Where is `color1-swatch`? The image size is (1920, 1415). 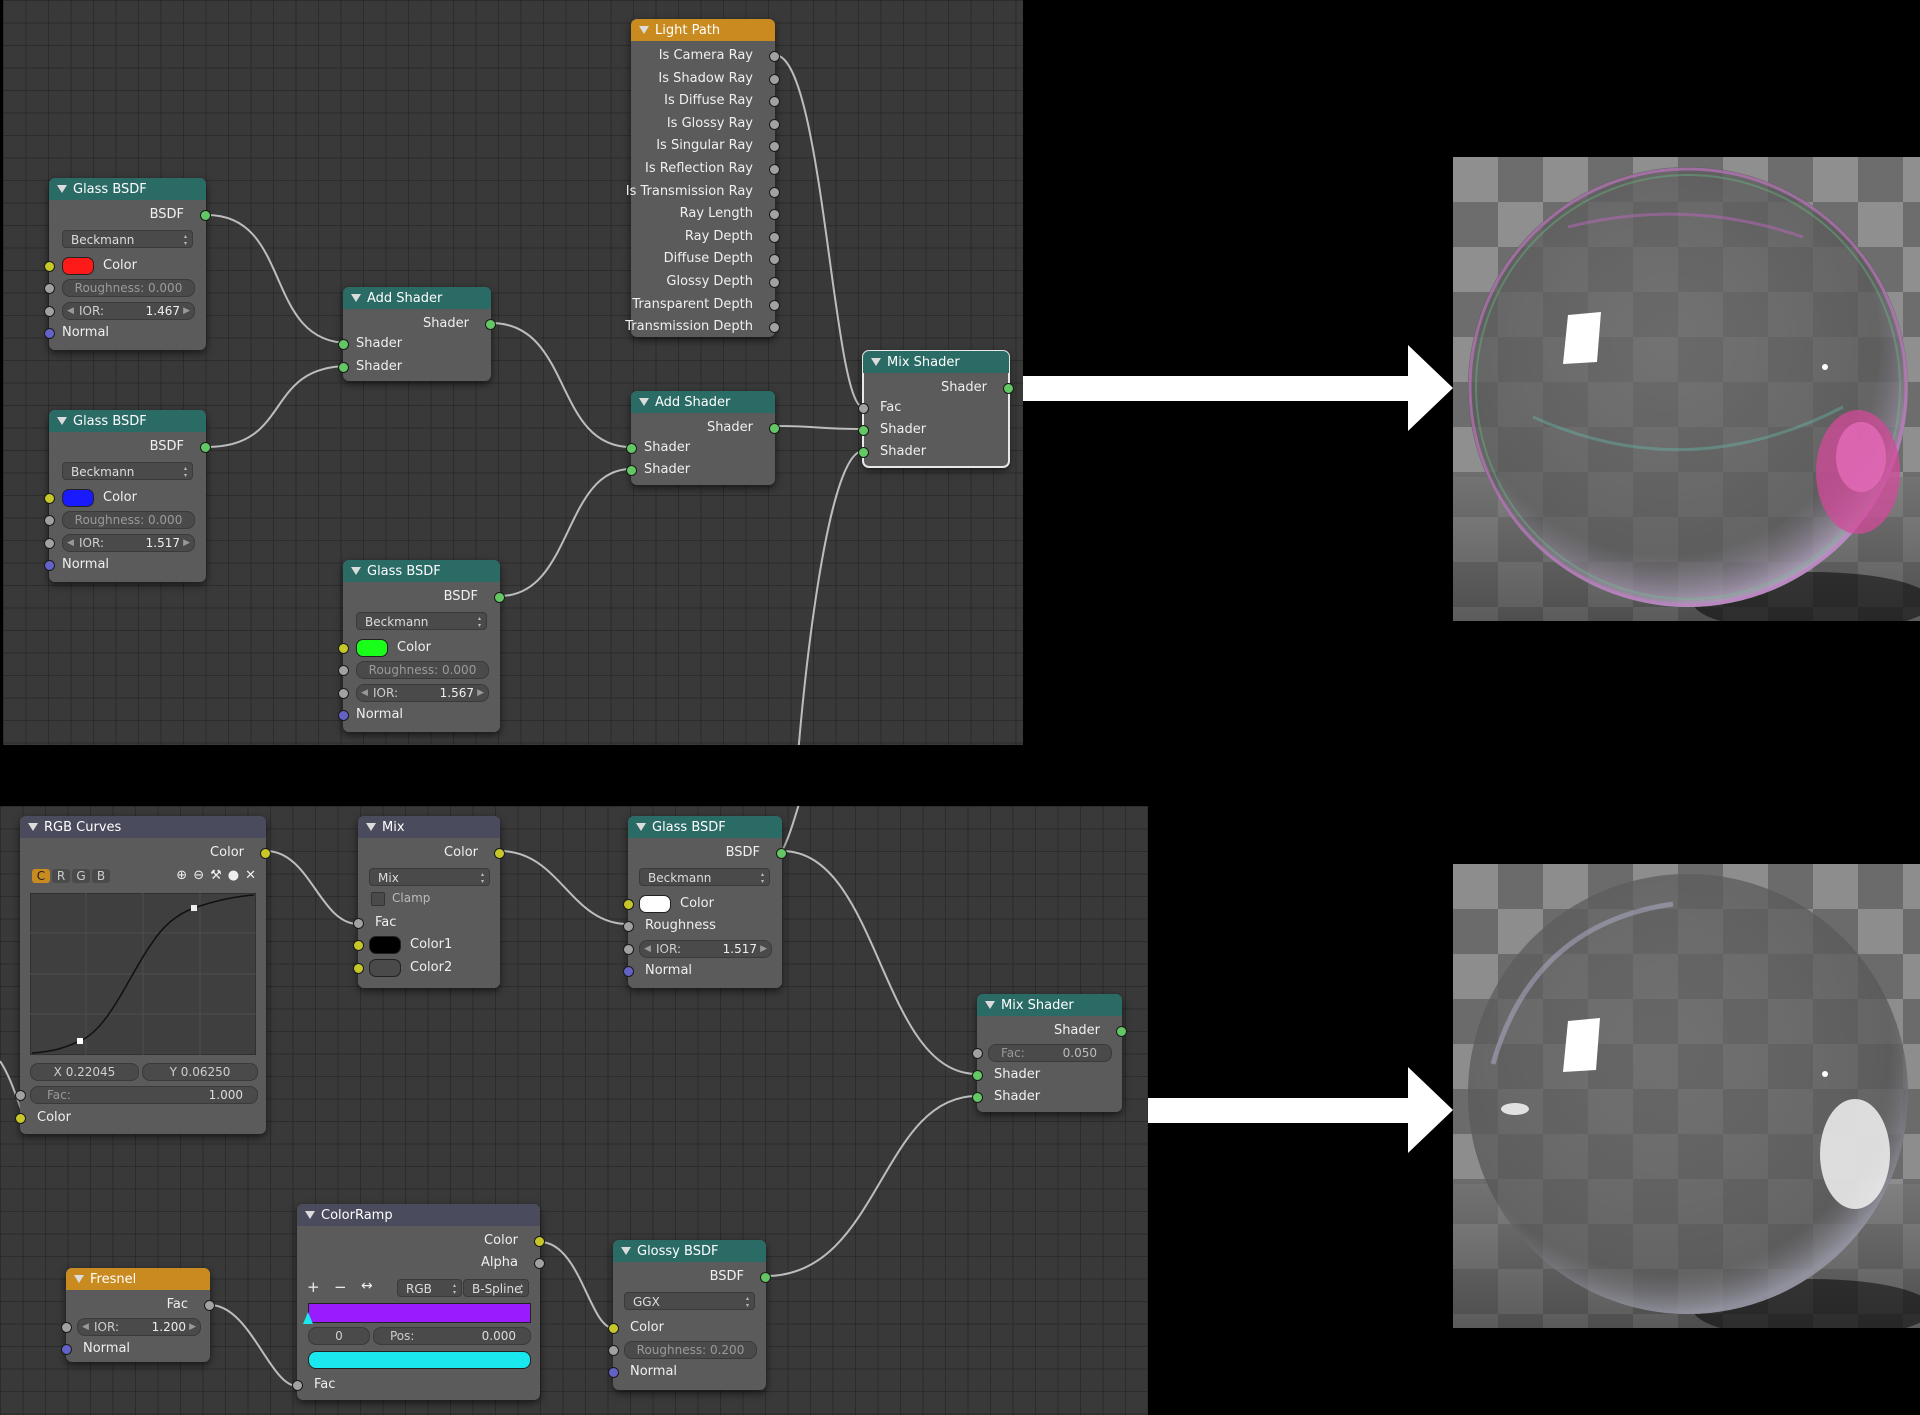
color1-swatch is located at coordinates (385, 945).